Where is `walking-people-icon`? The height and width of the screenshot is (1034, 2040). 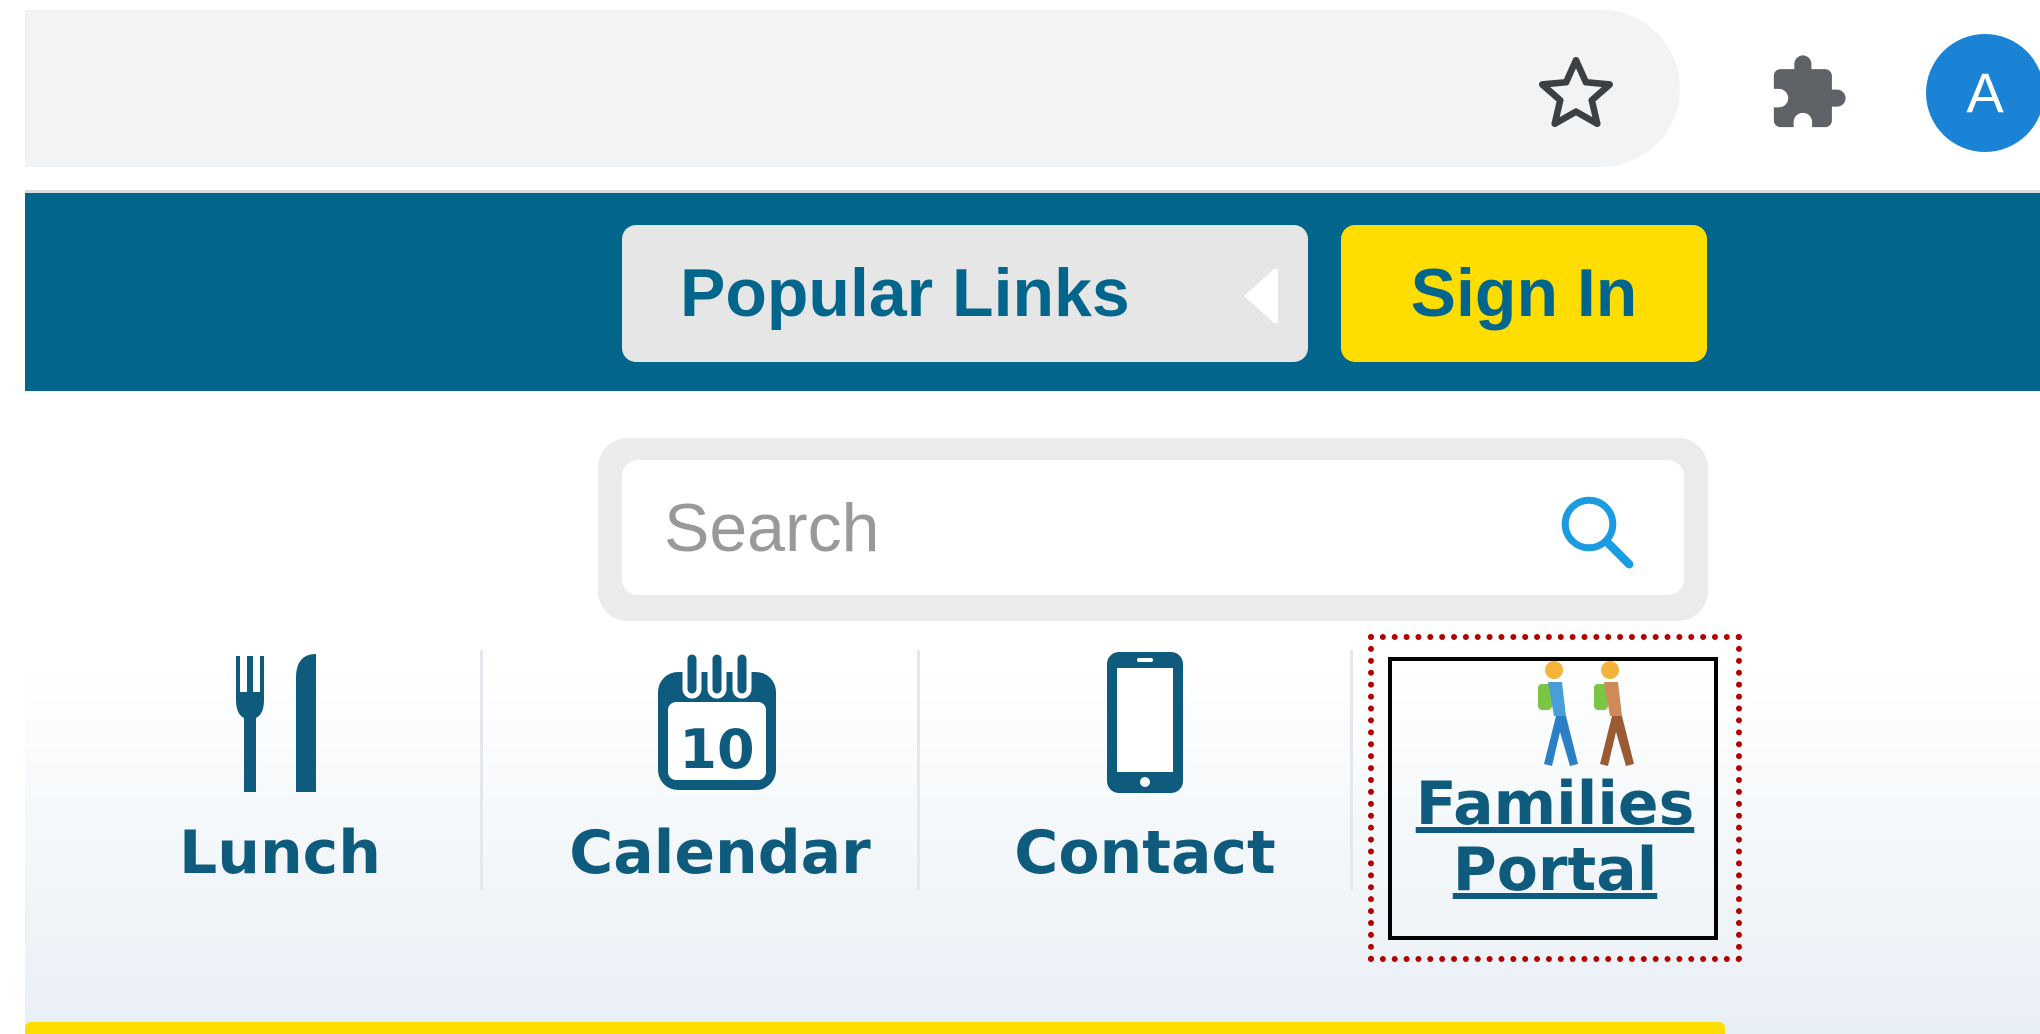
walking-people-icon is located at coordinates (1586, 713).